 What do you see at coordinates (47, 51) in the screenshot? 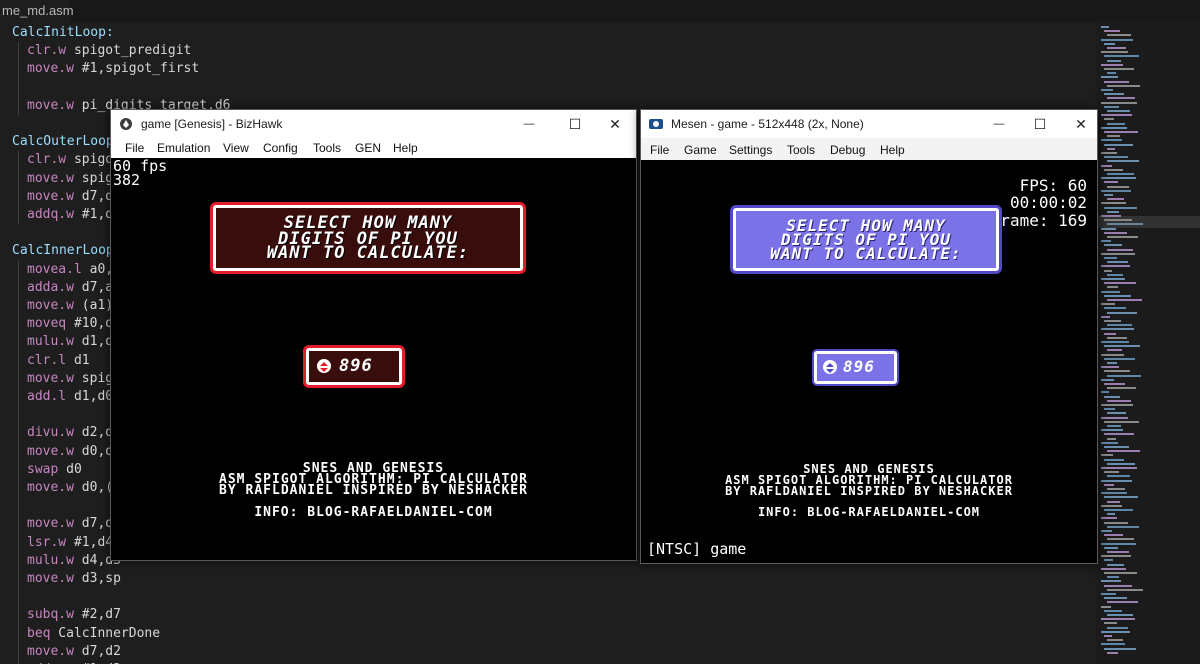
I see `code-mnemonic: clr.w` at bounding box center [47, 51].